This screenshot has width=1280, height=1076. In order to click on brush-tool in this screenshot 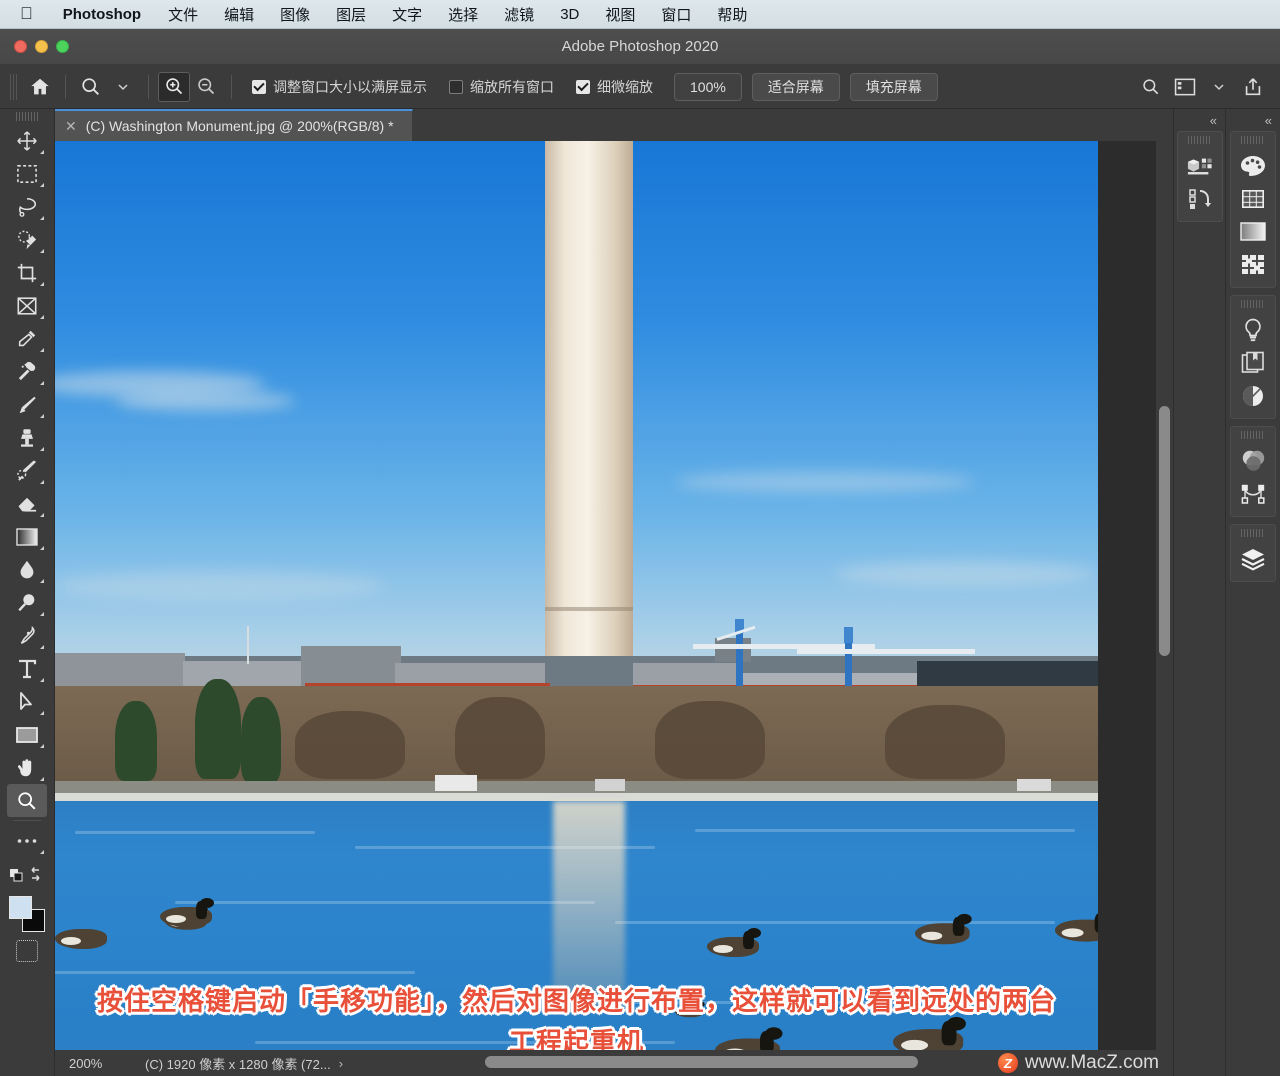, I will do `click(27, 404)`.